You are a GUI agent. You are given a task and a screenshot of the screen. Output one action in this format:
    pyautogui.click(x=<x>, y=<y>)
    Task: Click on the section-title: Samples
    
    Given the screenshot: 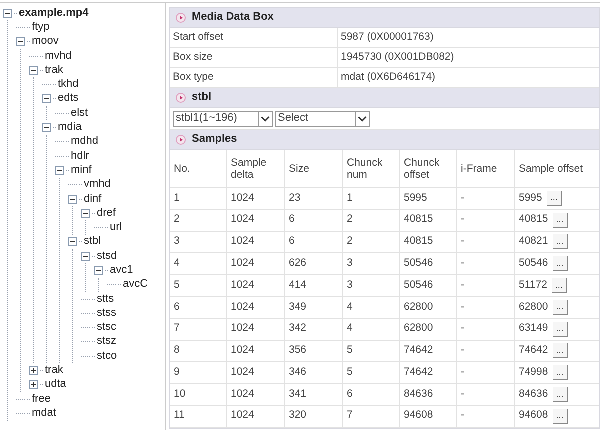 What is the action you would take?
    pyautogui.click(x=215, y=140)
    